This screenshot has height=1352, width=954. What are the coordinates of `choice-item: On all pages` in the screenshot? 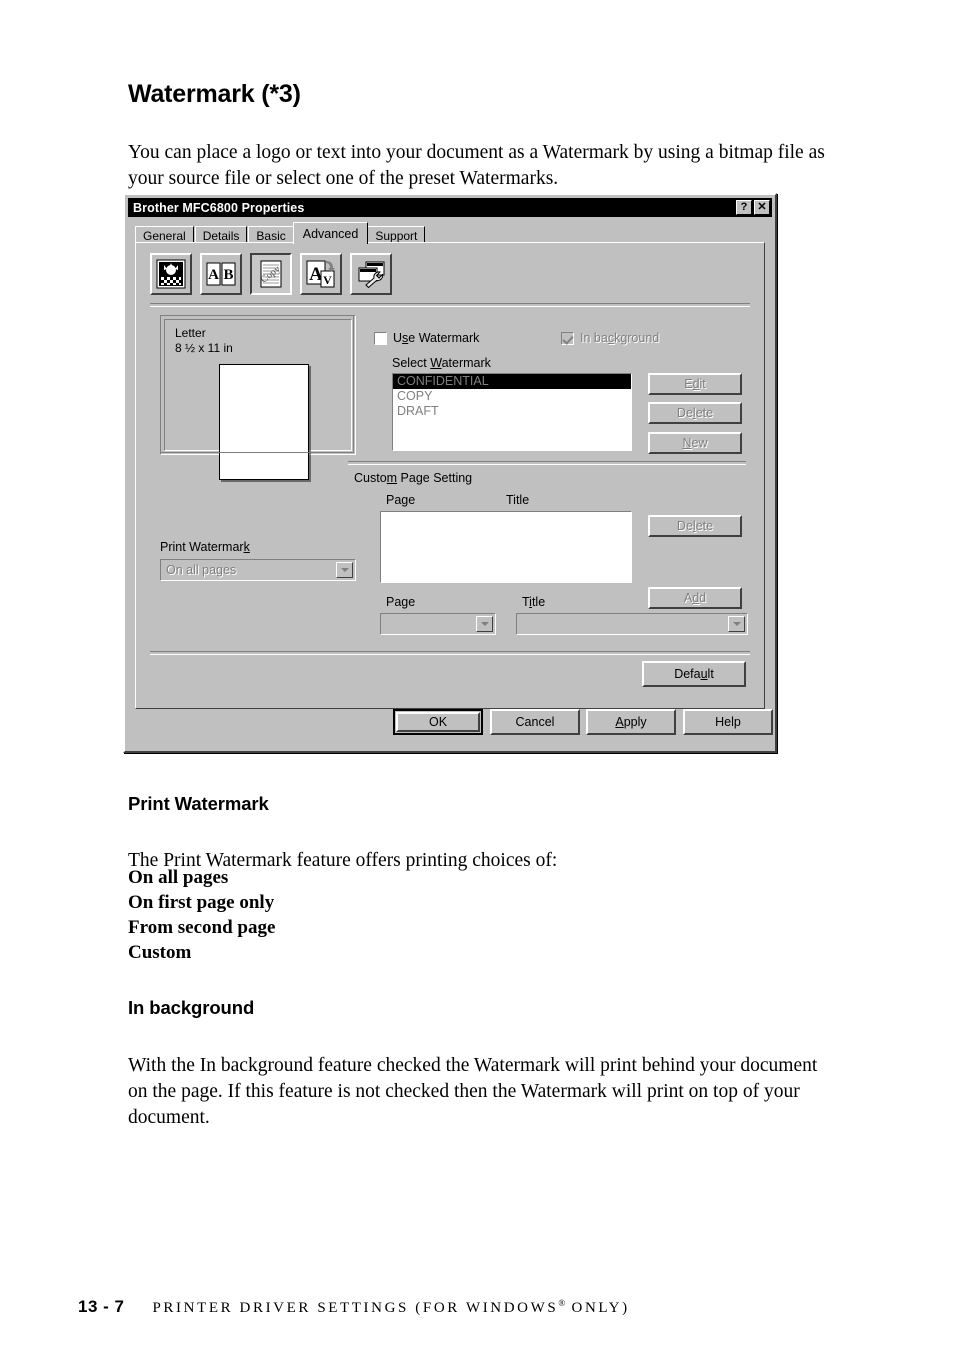 It's located at (178, 877).